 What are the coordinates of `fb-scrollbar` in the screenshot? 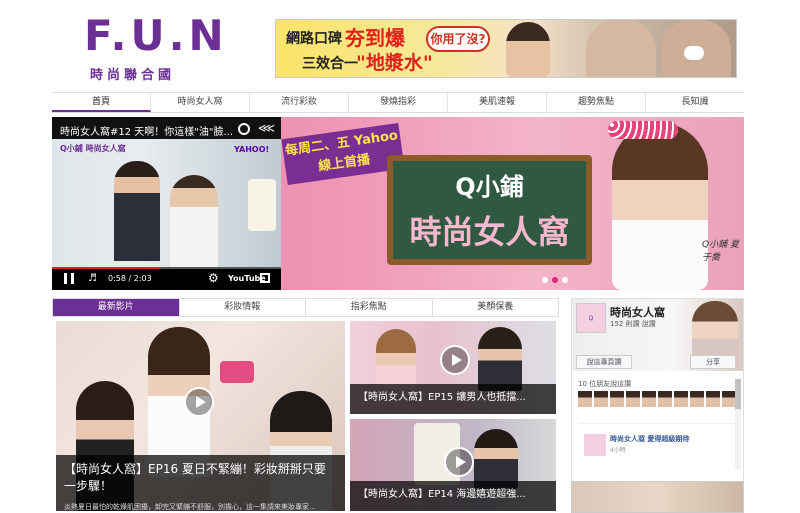 It's located at (738, 424).